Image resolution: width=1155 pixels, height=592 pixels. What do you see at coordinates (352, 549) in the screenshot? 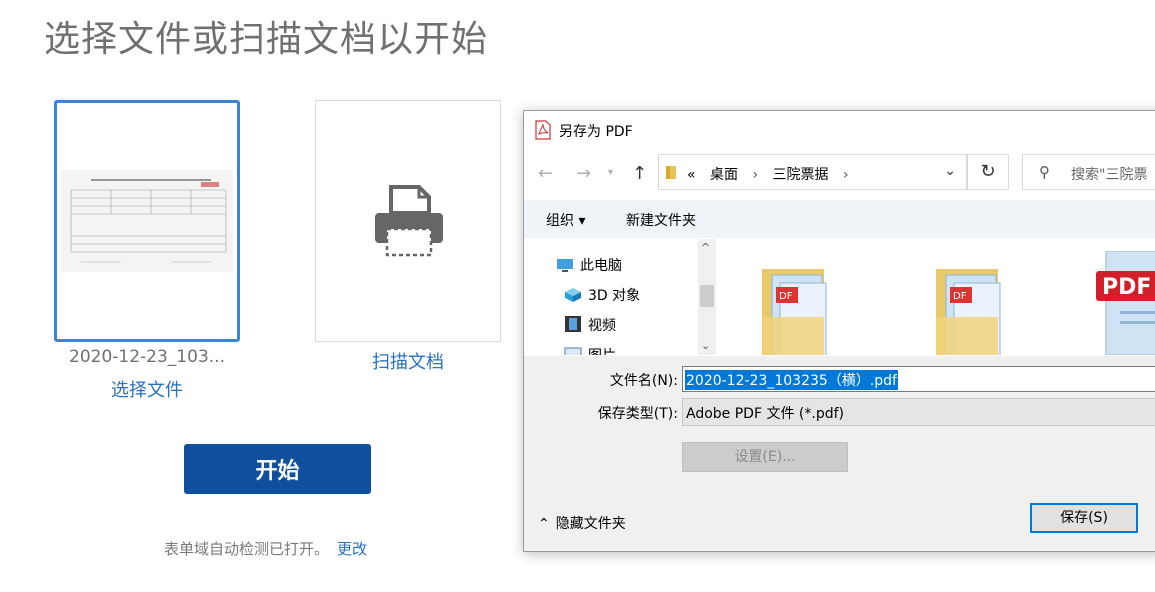
I see `change-link: 更改` at bounding box center [352, 549].